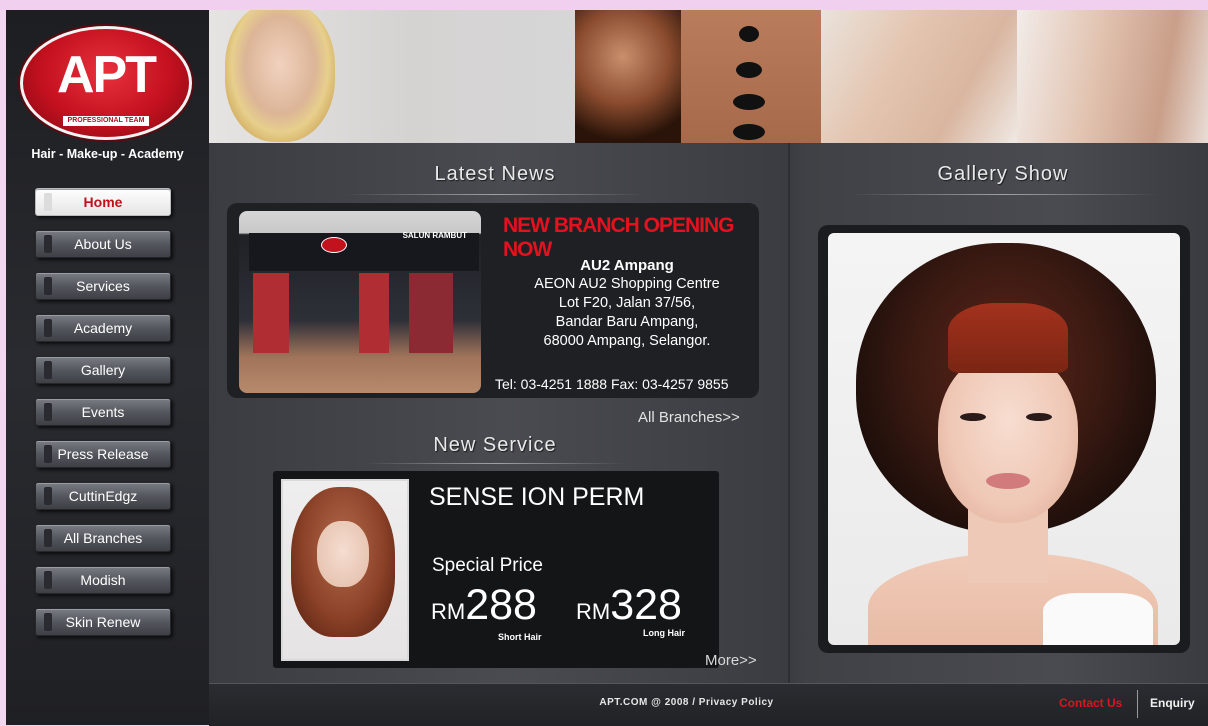 This screenshot has width=1208, height=726. I want to click on address-line: Lot F20, Jalan 37/56,, so click(627, 303).